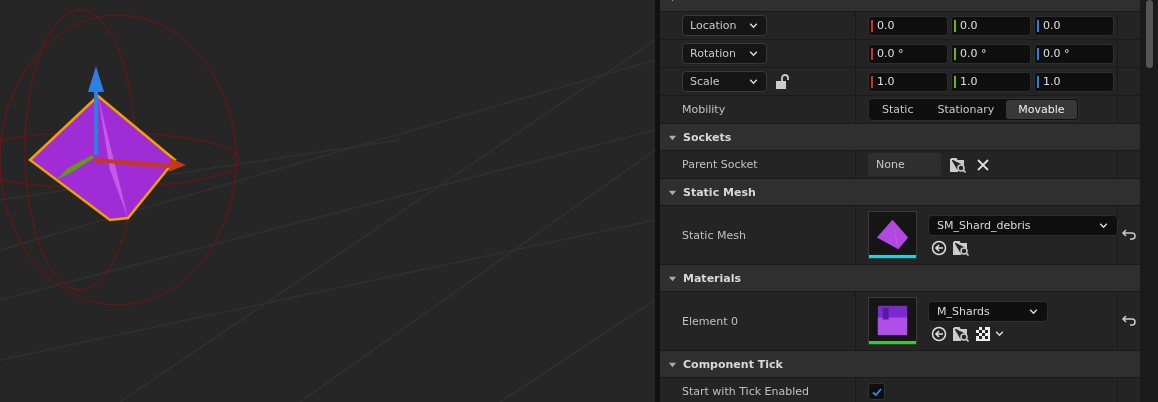  What do you see at coordinates (966, 109) in the screenshot?
I see `mobility-option: Stationary` at bounding box center [966, 109].